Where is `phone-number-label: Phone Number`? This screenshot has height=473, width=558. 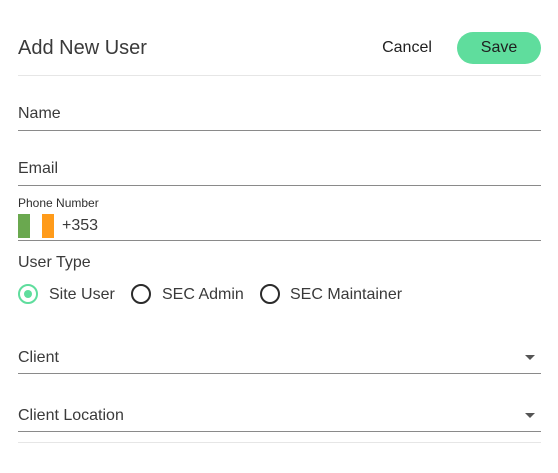 phone-number-label: Phone Number is located at coordinates (58, 203).